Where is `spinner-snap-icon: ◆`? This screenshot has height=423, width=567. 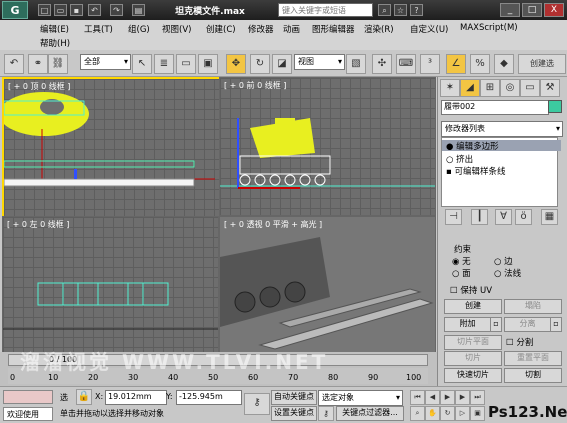 spinner-snap-icon: ◆ is located at coordinates (504, 64).